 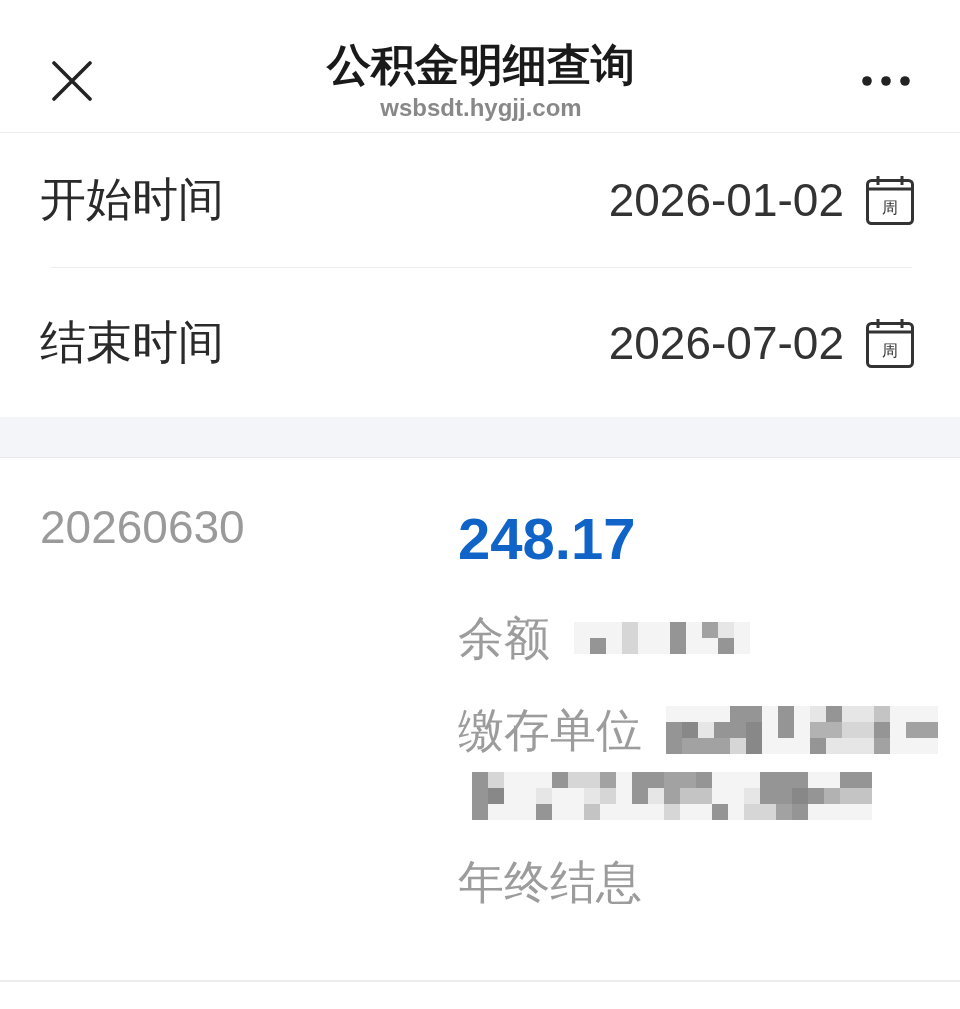 What do you see at coordinates (726, 200) in the screenshot?
I see `date-picker: 2026-01-02` at bounding box center [726, 200].